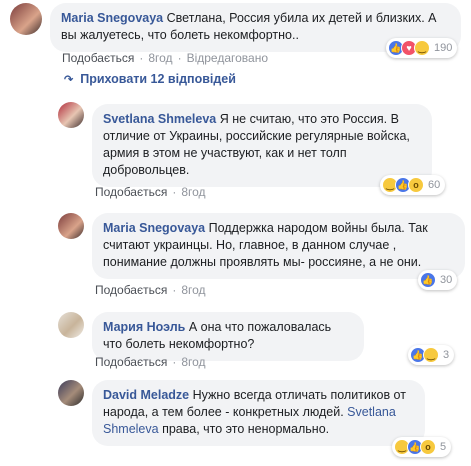 This screenshot has width=471, height=466. Describe the element at coordinates (446, 355) in the screenshot. I see `reaction-count: 3` at that location.